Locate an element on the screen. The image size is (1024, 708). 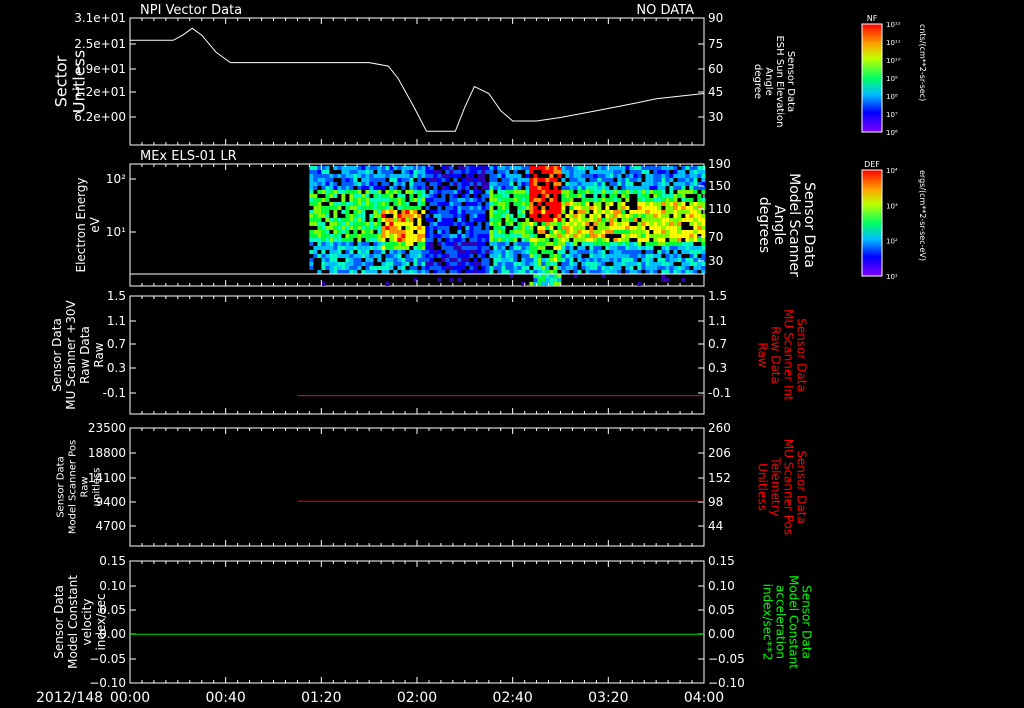
y2-axis-label-line: index/sec**2 is located at coordinates (768, 622).